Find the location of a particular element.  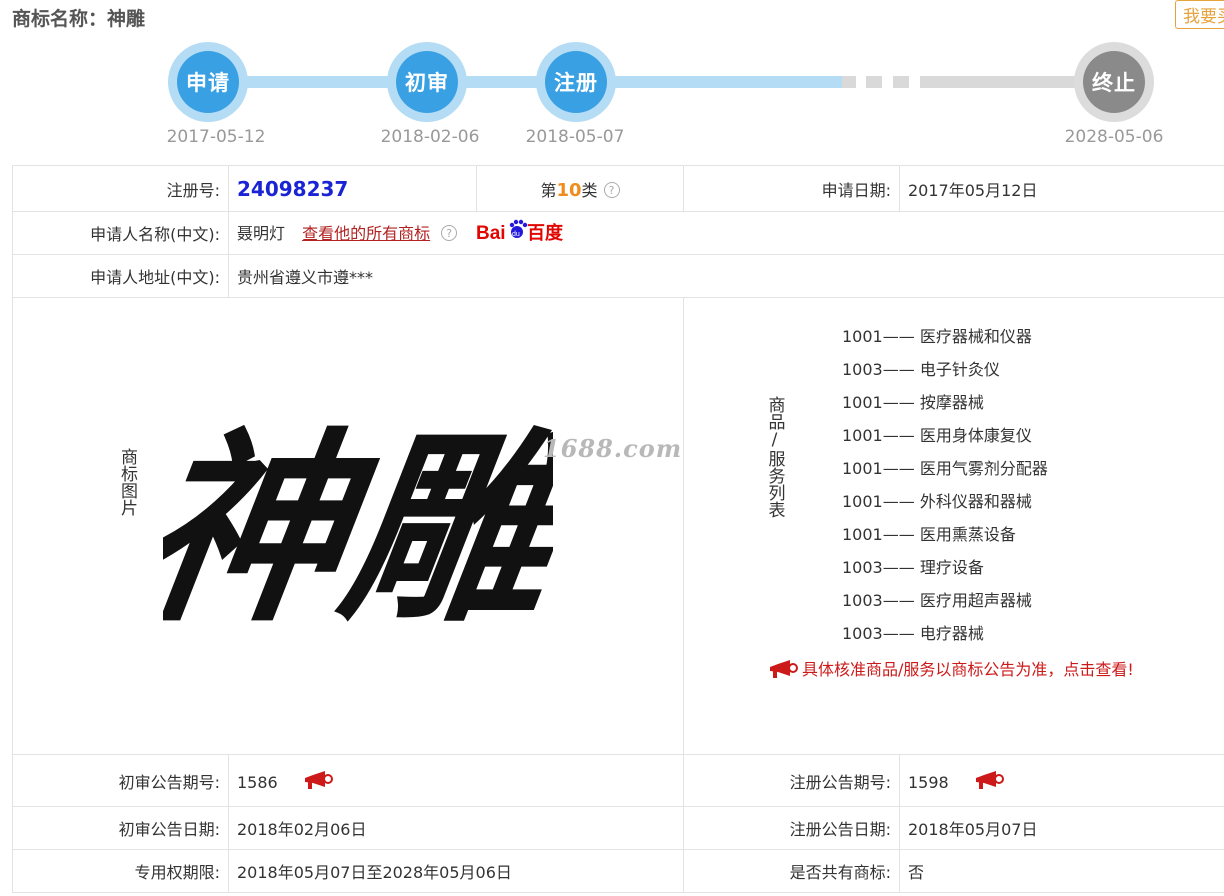

timeline-node-expire: 终止 is located at coordinates (1114, 82).